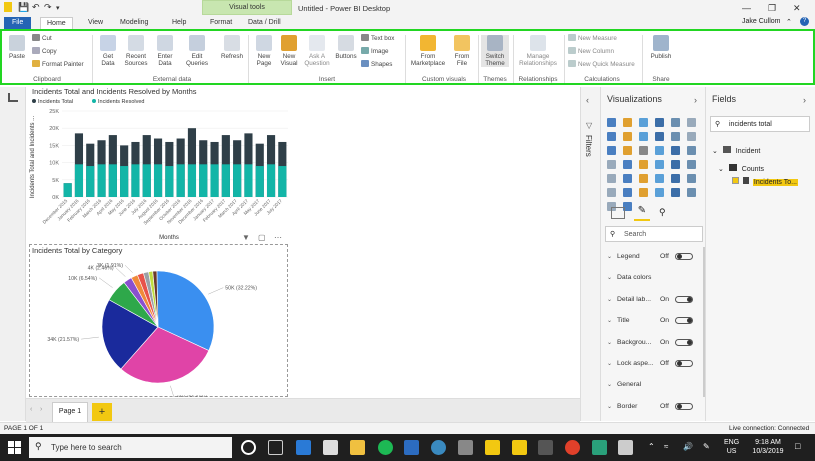 The image size is (815, 461). What do you see at coordinates (761, 21) in the screenshot?
I see `user-name: Jake Cullom` at bounding box center [761, 21].